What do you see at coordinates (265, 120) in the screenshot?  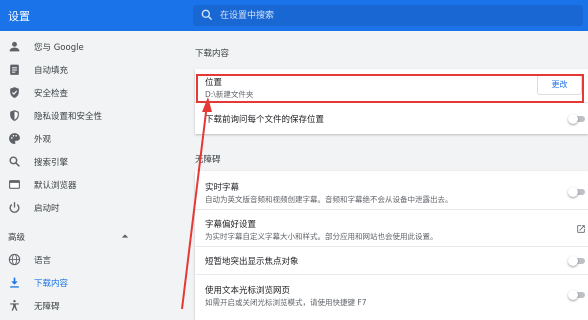 I see `ask-save-location-label: 下载前询问每个文件的保存位置` at bounding box center [265, 120].